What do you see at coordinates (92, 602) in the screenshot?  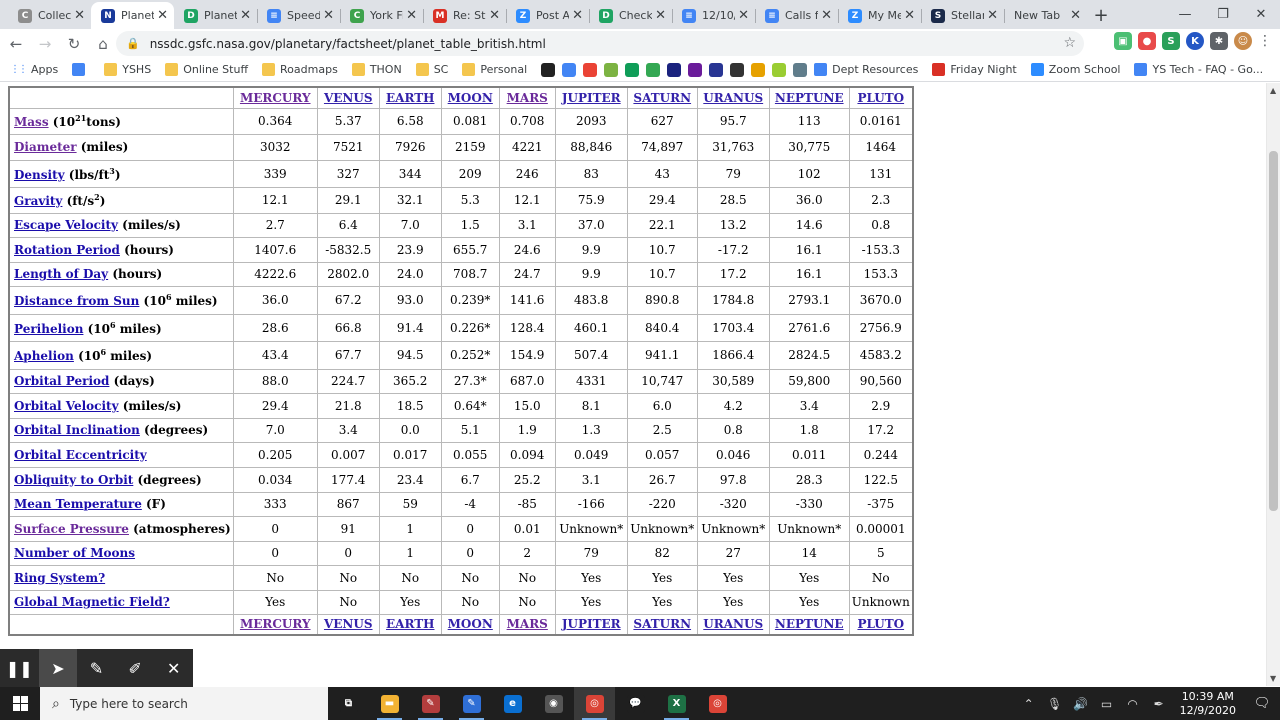 I see `property-link: Global Magnetic Field?` at bounding box center [92, 602].